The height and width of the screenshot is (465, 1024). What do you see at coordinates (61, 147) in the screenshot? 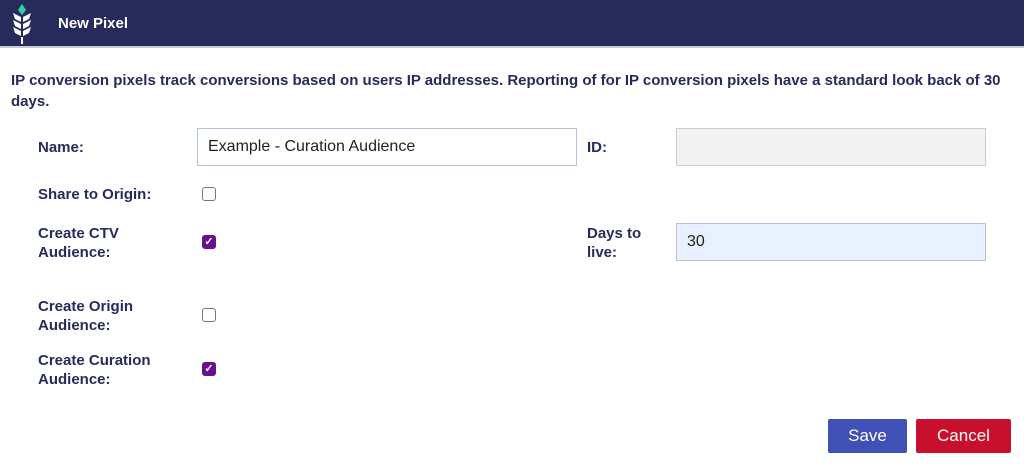
I see `name-label: Name:` at bounding box center [61, 147].